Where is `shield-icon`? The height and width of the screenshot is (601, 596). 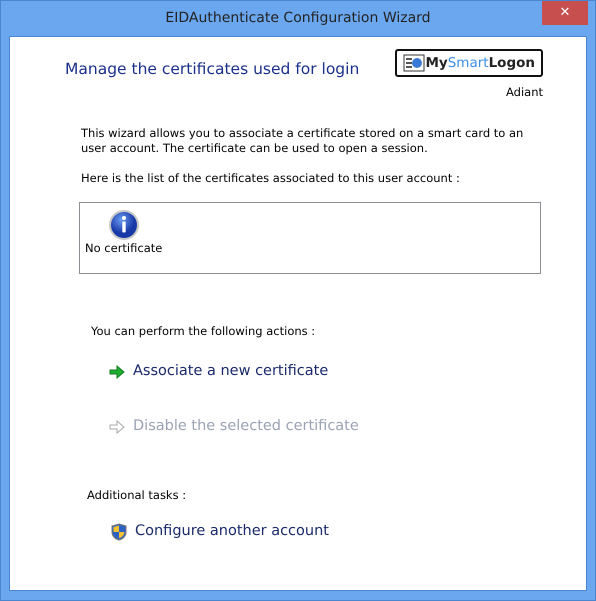
shield-icon is located at coordinates (119, 531).